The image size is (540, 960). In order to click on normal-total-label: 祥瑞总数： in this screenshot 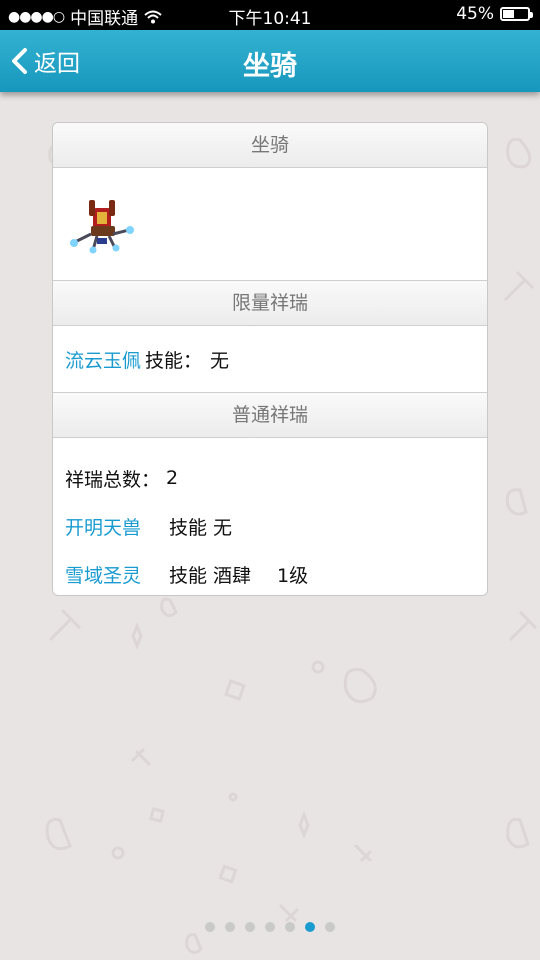, I will do `click(113, 479)`.